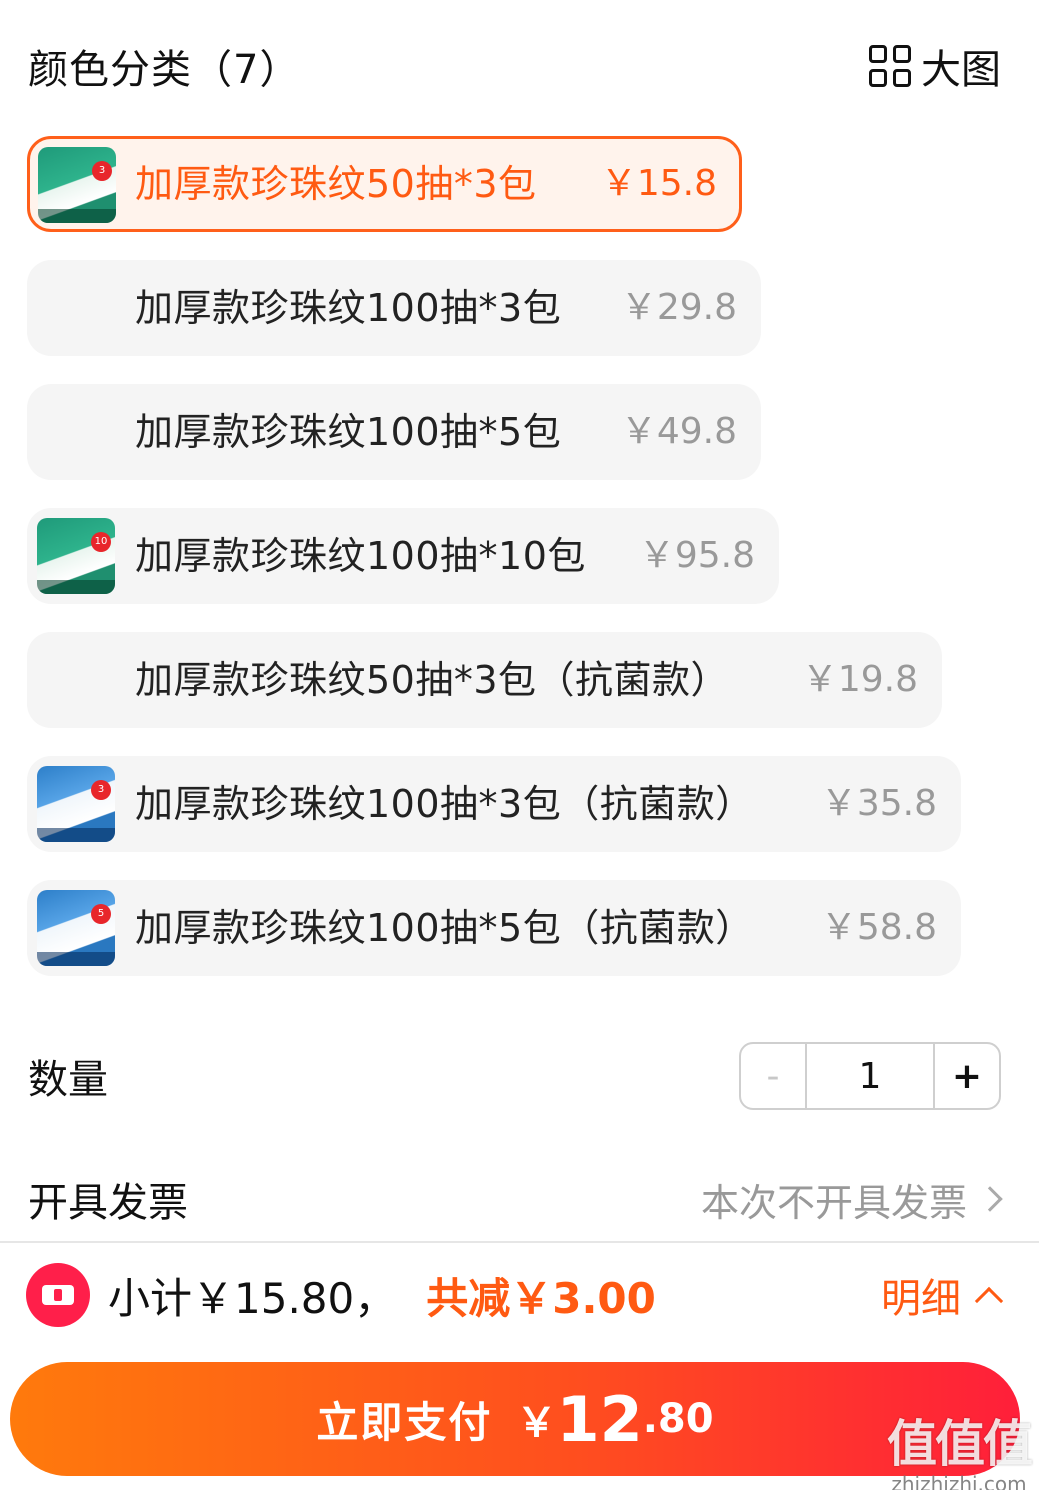 Image resolution: width=1039 pixels, height=1490 pixels. I want to click on sku-option-7: 5 加厚款珍珠纹100抽*5包（抗菌款） ￥58.8, so click(494, 928).